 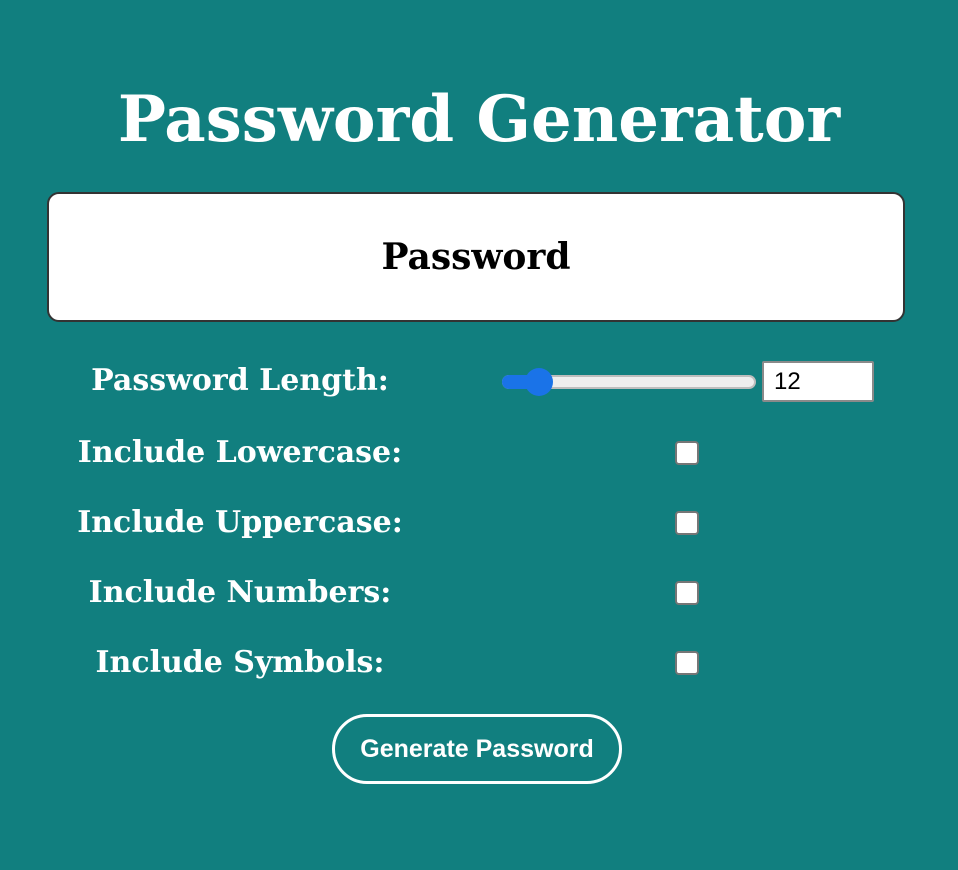 What do you see at coordinates (539, 382) in the screenshot?
I see `password-length-slider-thumb` at bounding box center [539, 382].